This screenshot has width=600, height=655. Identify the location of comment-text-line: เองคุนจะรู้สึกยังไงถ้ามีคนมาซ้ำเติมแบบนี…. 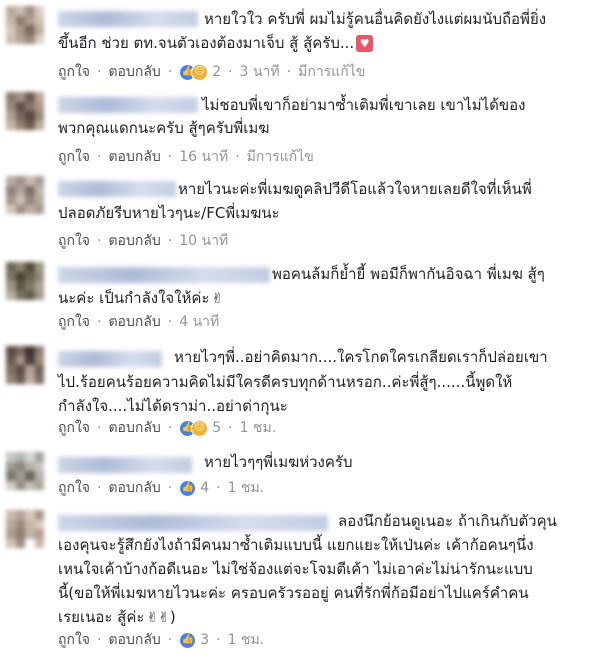
(296, 545).